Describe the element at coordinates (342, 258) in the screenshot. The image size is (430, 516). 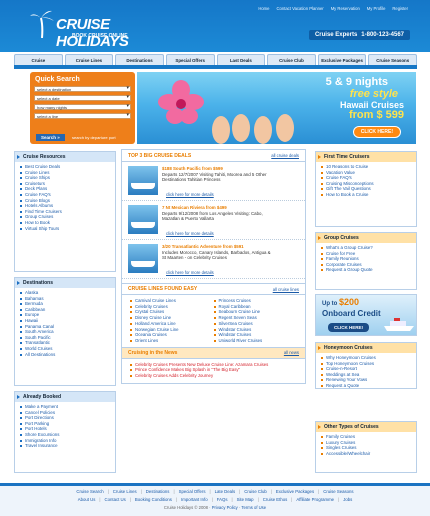
I see `right-1-link: Family Reunions` at that location.